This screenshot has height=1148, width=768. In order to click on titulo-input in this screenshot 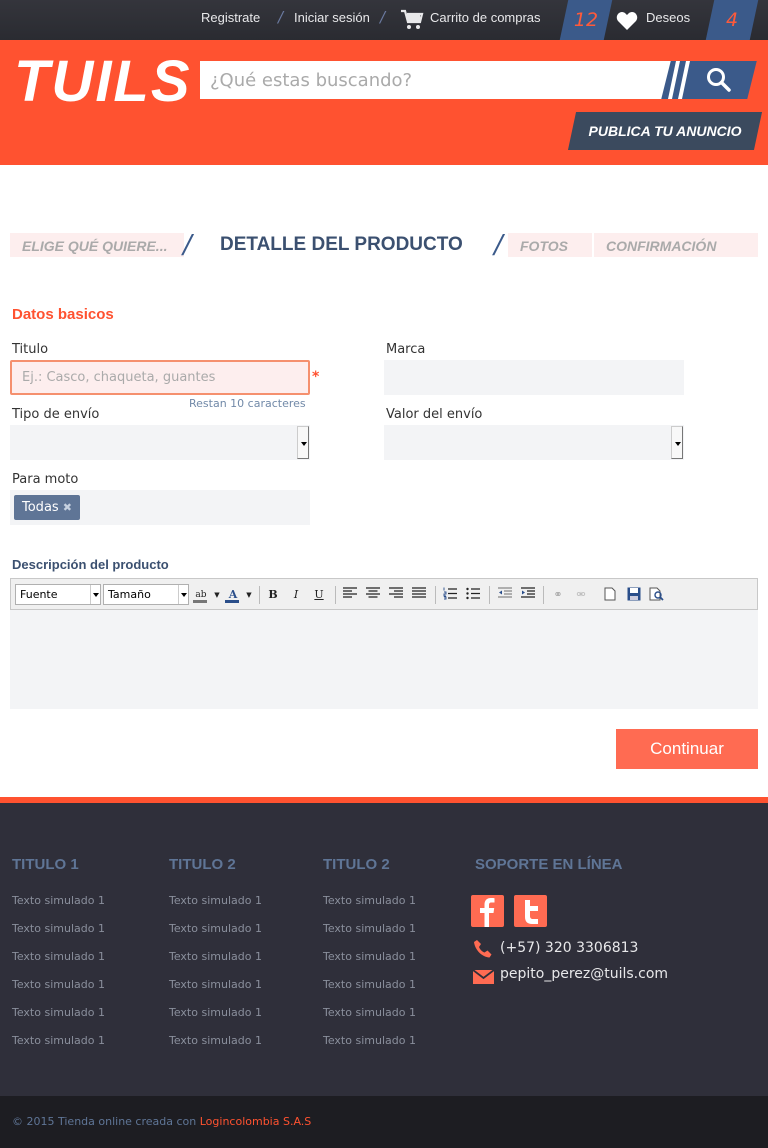, I will do `click(160, 377)`.